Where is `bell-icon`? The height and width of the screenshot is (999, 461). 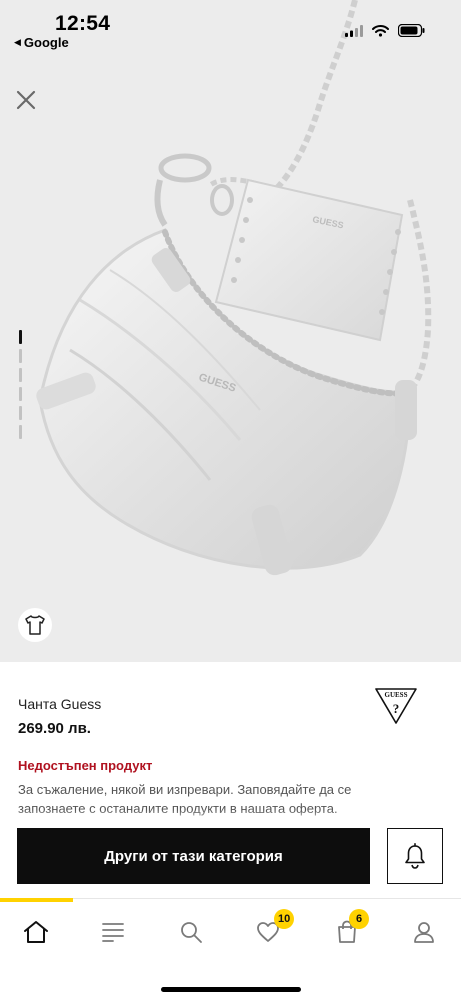
bell-icon is located at coordinates (415, 856).